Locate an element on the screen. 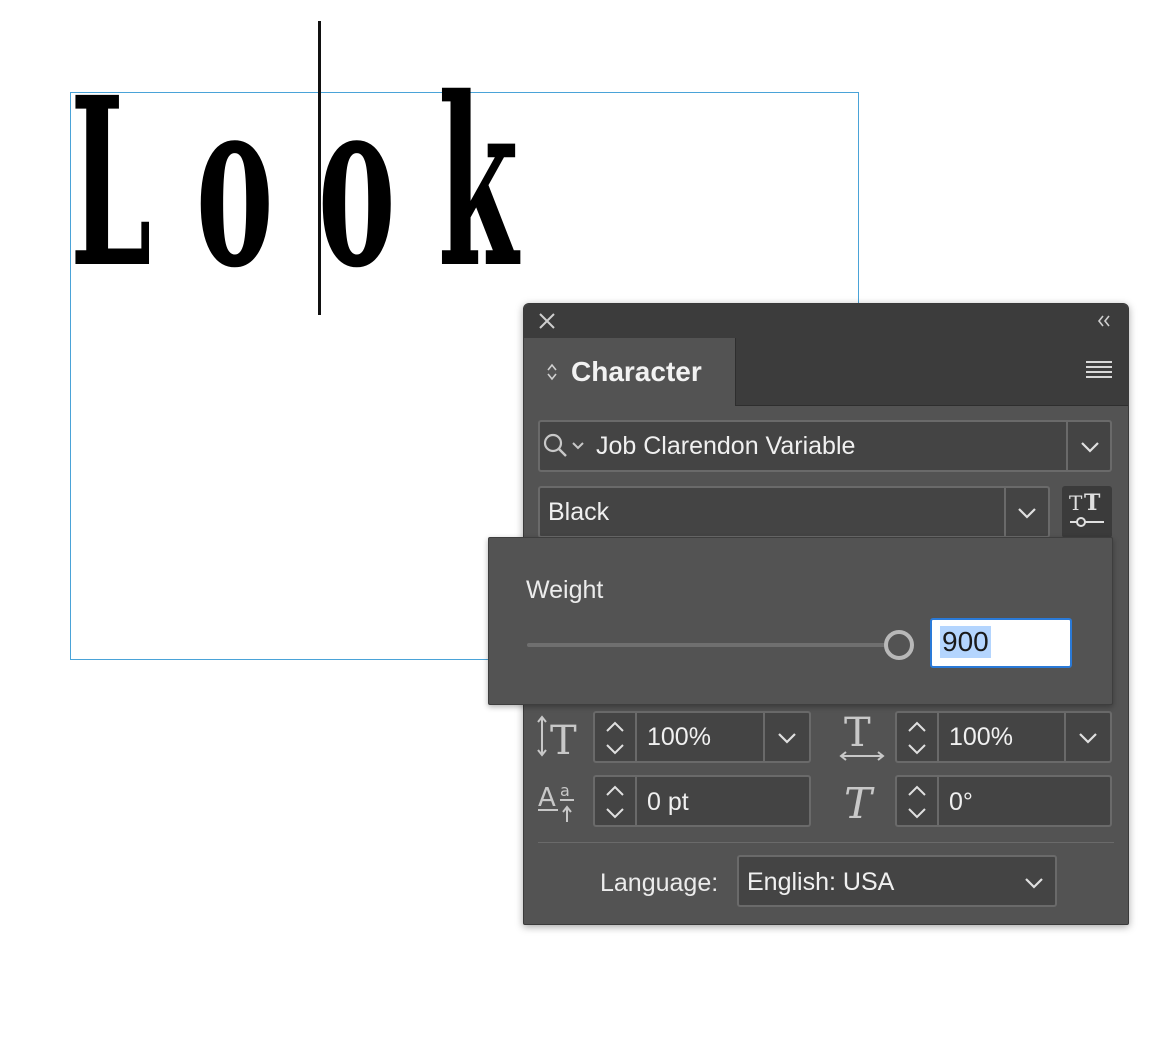  weight-label: Weight is located at coordinates (565, 590).